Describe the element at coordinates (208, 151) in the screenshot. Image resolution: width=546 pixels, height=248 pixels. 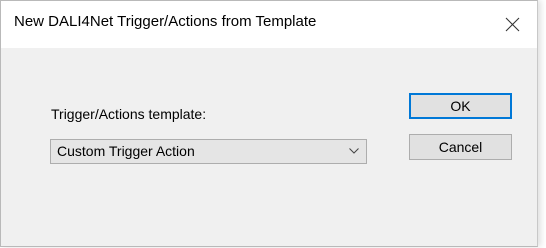
I see `template-dropdown: Custom Trigger Action` at that location.